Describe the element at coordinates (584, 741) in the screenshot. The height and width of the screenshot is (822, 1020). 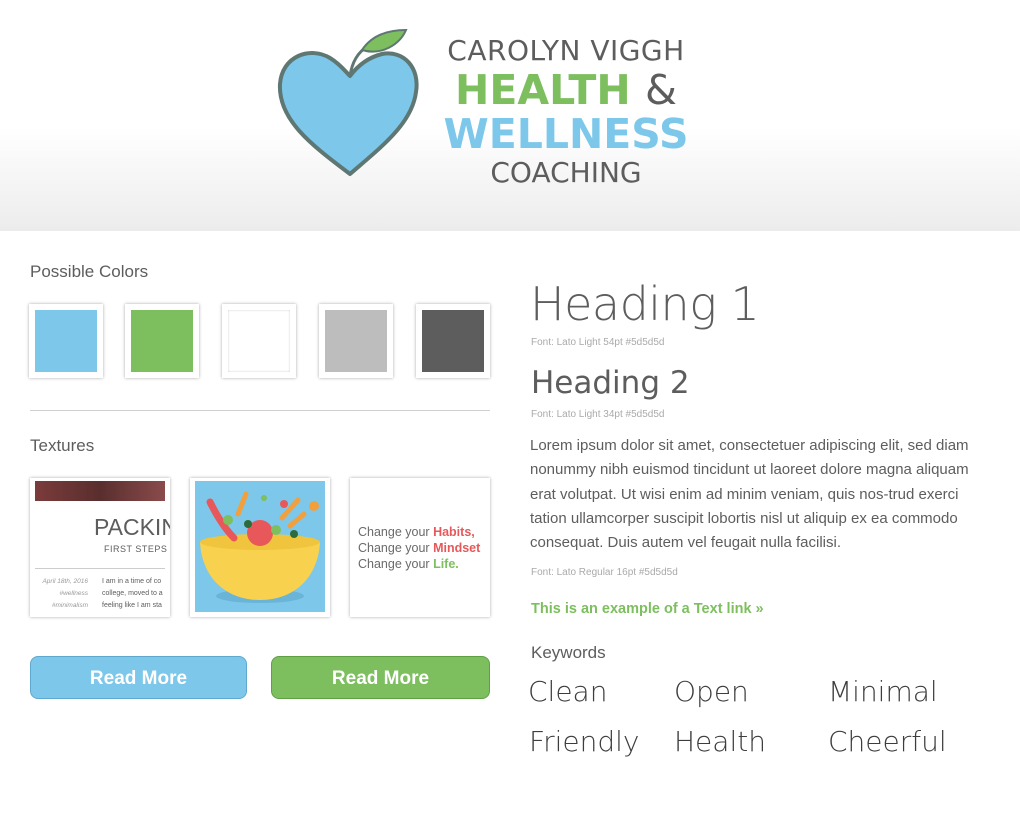
I see `keyword-friendly: Friendly` at that location.